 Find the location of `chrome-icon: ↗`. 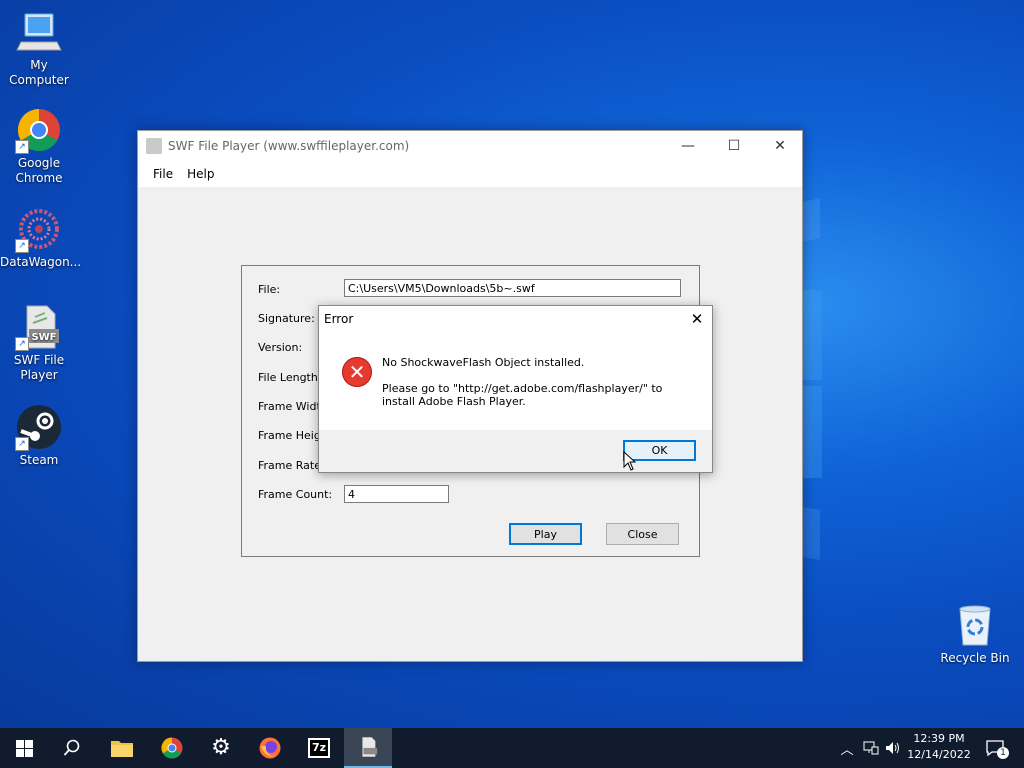

chrome-icon: ↗ is located at coordinates (39, 130).